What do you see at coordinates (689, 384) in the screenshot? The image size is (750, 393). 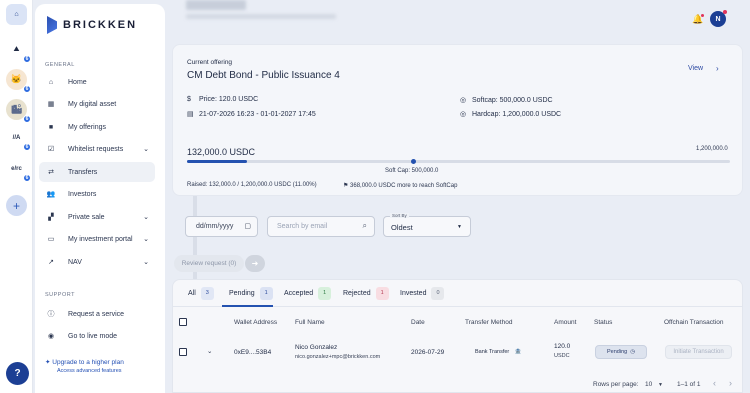 I see `pagination-range: 1–1 of 1` at bounding box center [689, 384].